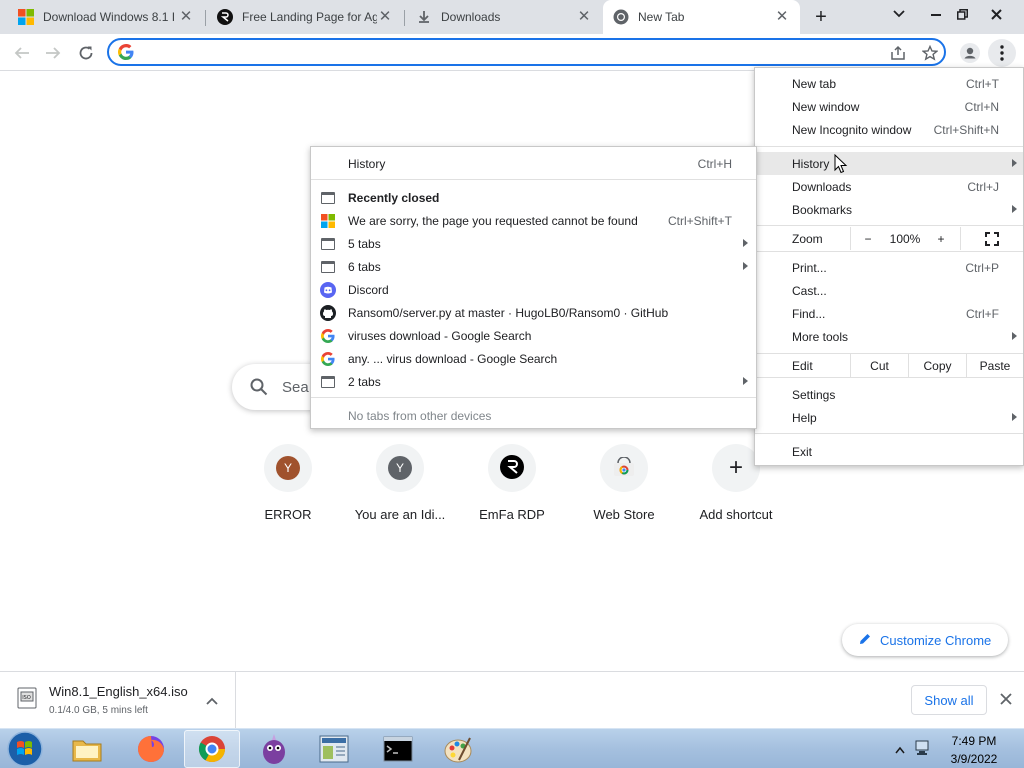 This screenshot has height=768, width=1024. I want to click on kebab-menu-icon, so click(1002, 53).